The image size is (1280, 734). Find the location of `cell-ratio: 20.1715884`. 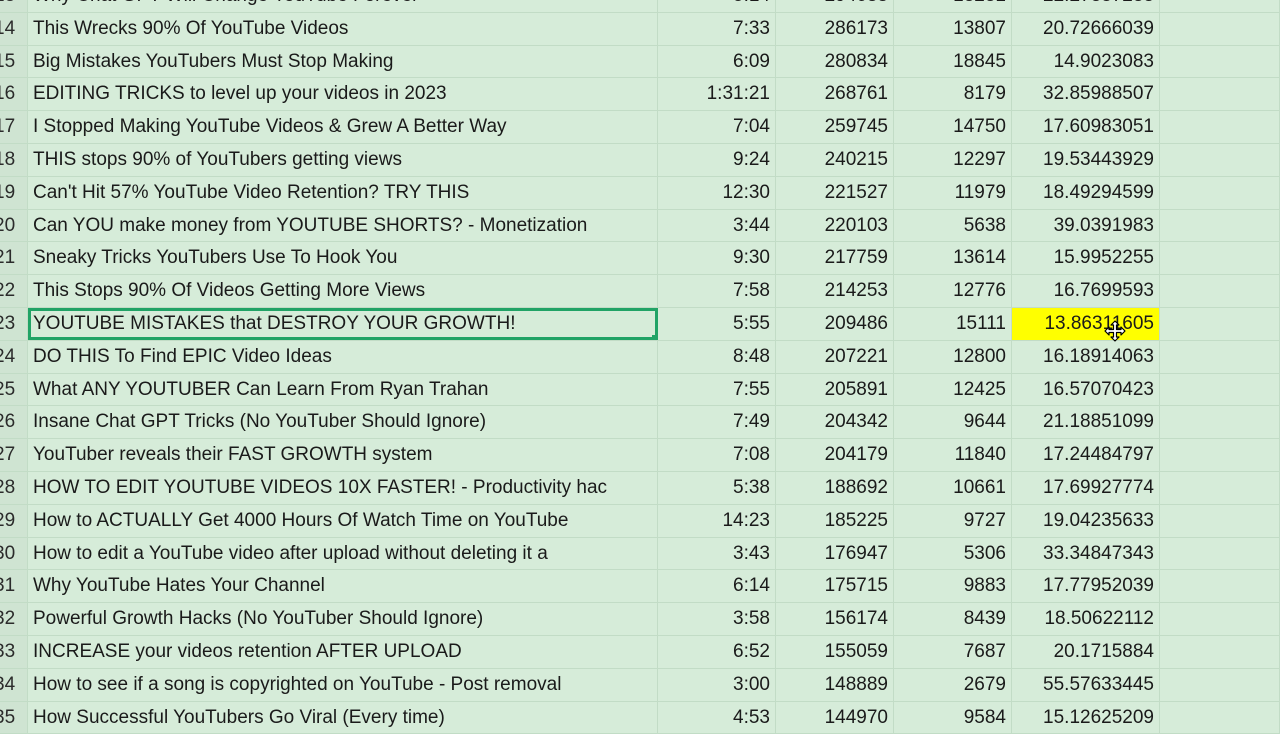

cell-ratio: 20.1715884 is located at coordinates (1086, 651).